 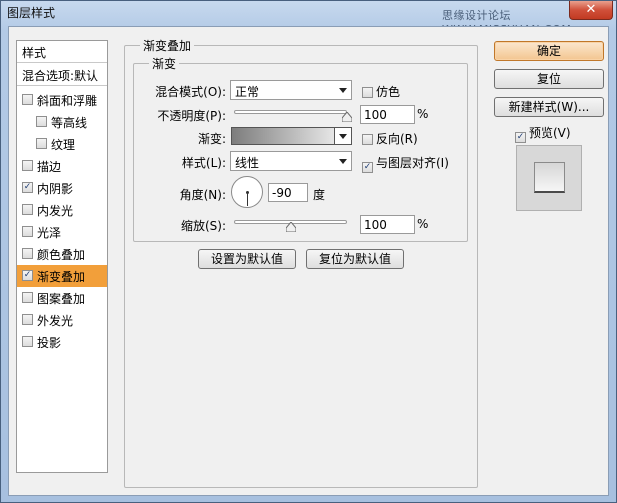 I want to click on style-item-label: 斜面和浮雕, so click(x=67, y=101).